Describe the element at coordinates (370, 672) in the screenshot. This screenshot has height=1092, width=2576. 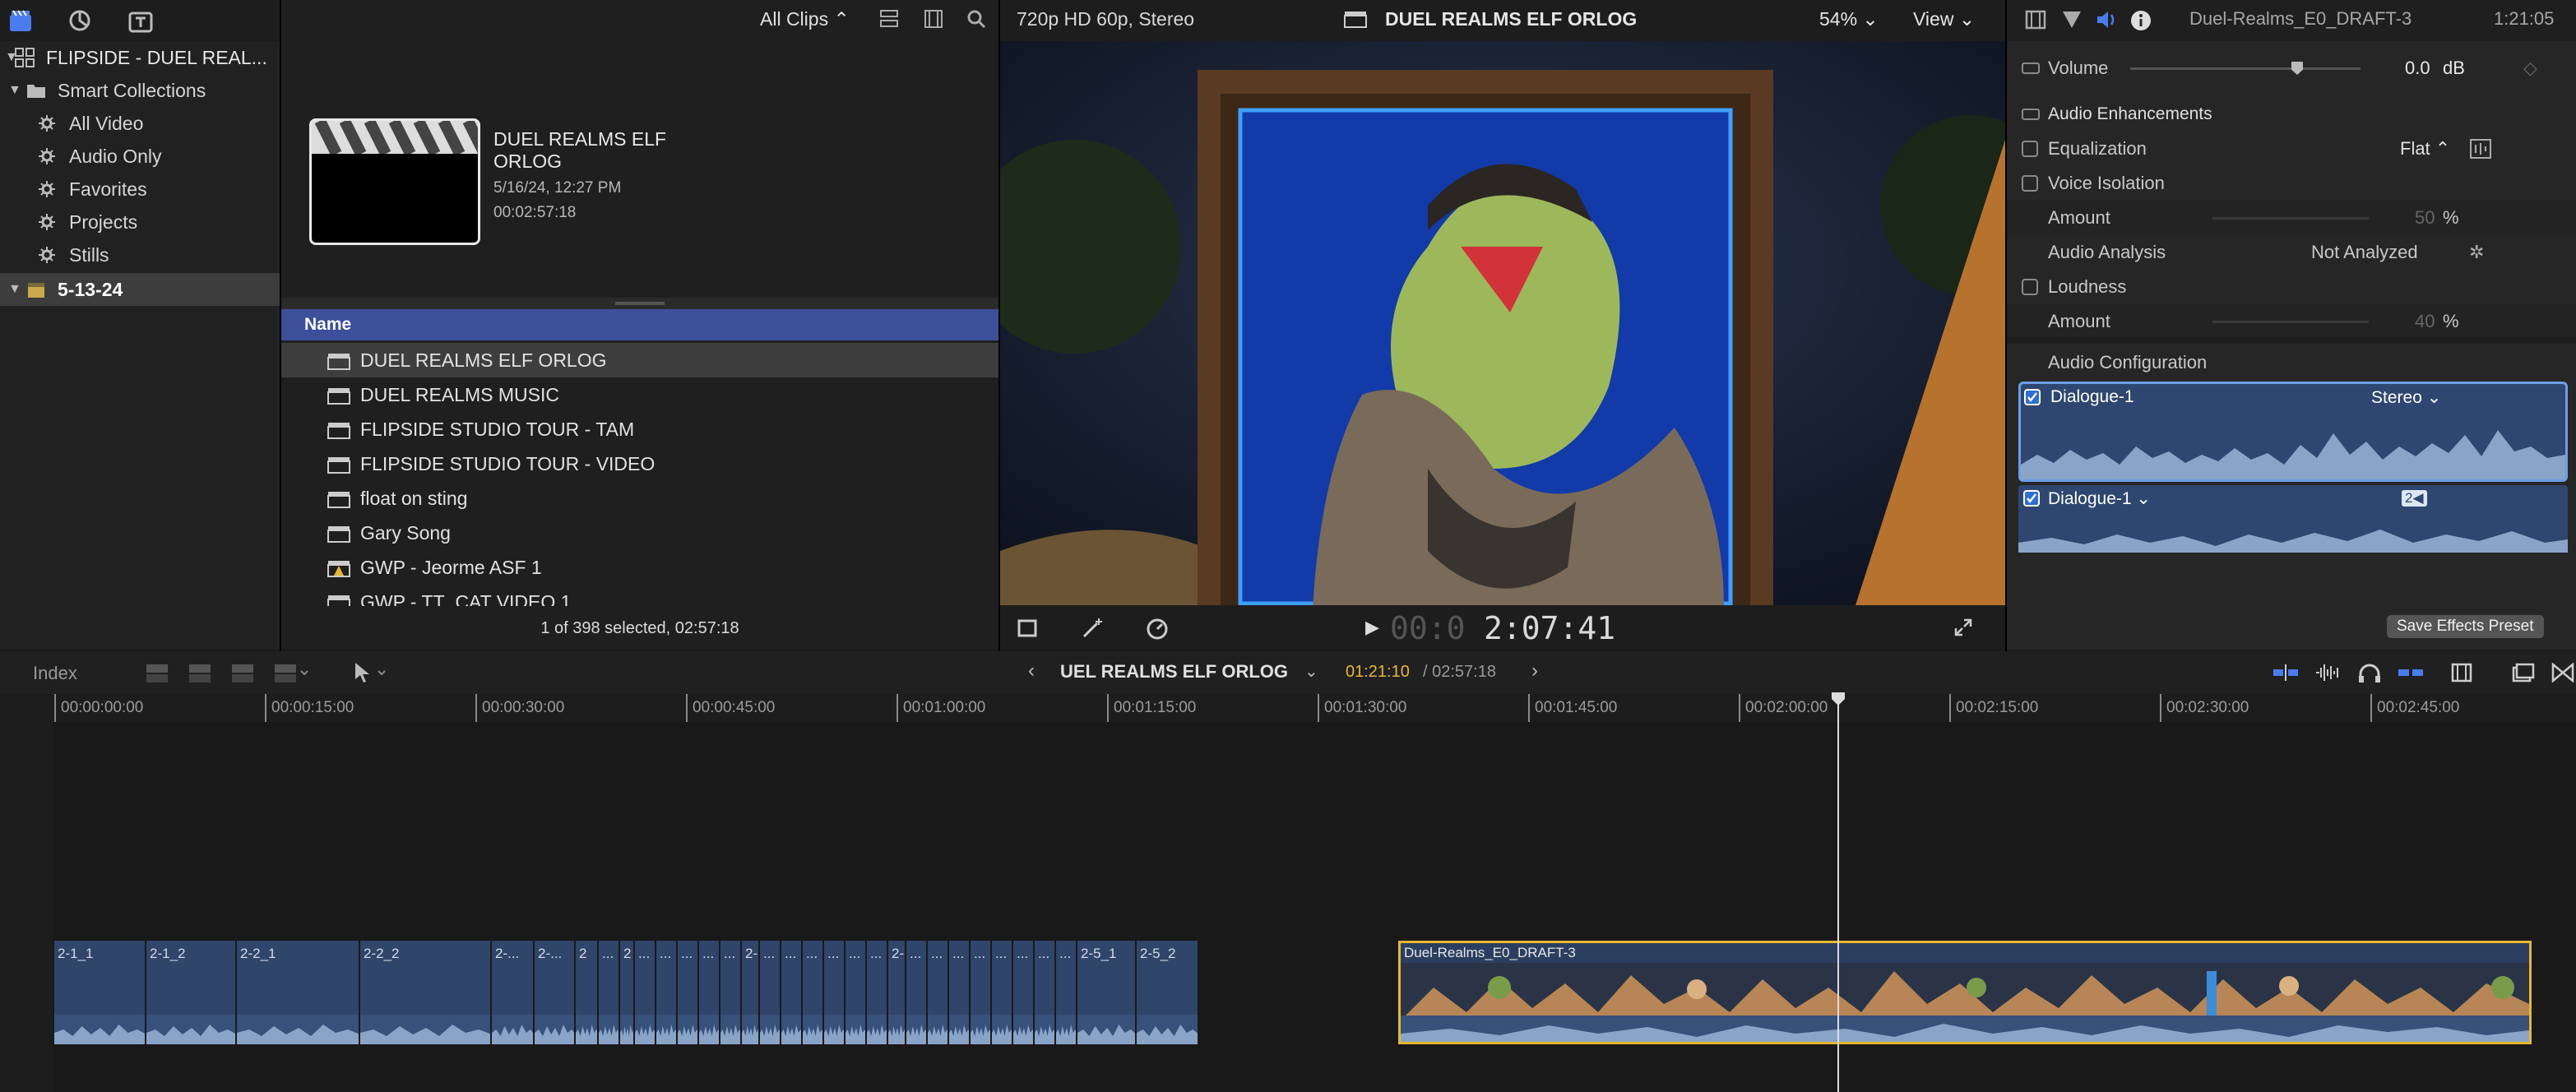
I see `select-tool-icon` at that location.